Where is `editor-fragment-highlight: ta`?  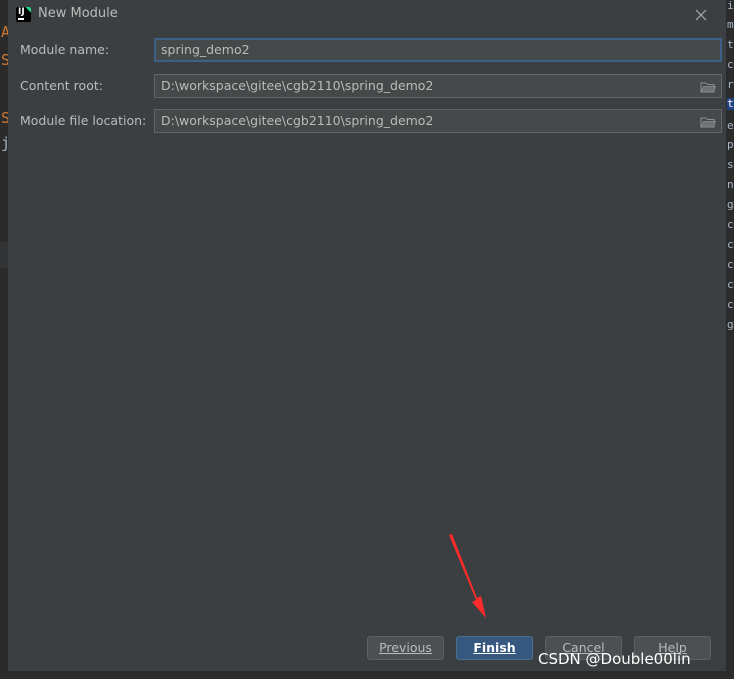
editor-fragment-highlight: ta is located at coordinates (730, 104).